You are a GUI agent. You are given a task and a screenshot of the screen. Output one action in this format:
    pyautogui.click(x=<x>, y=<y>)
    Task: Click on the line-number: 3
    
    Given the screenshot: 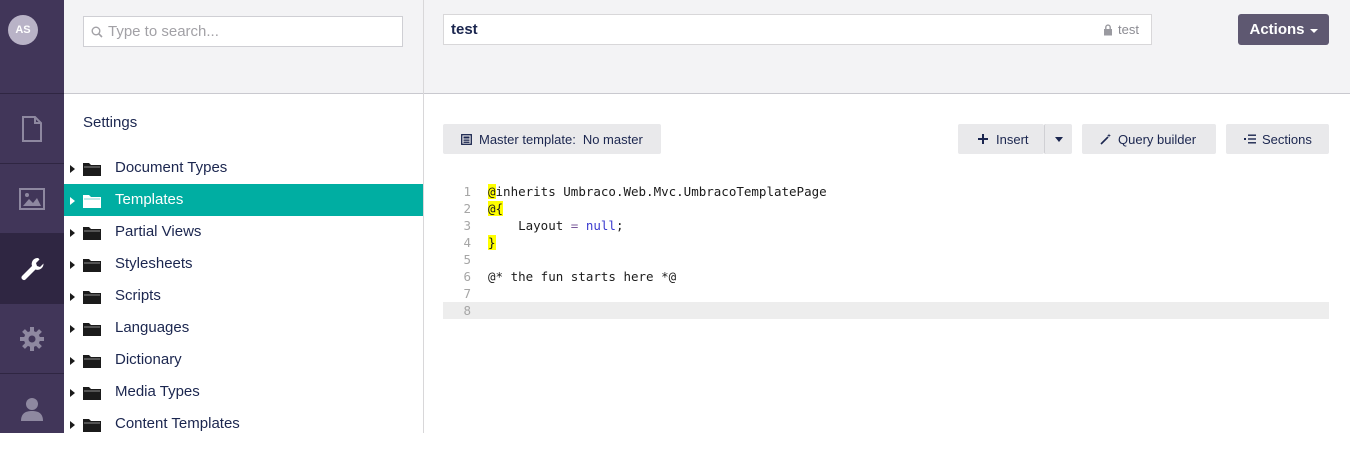 What is the action you would take?
    pyautogui.click(x=467, y=225)
    